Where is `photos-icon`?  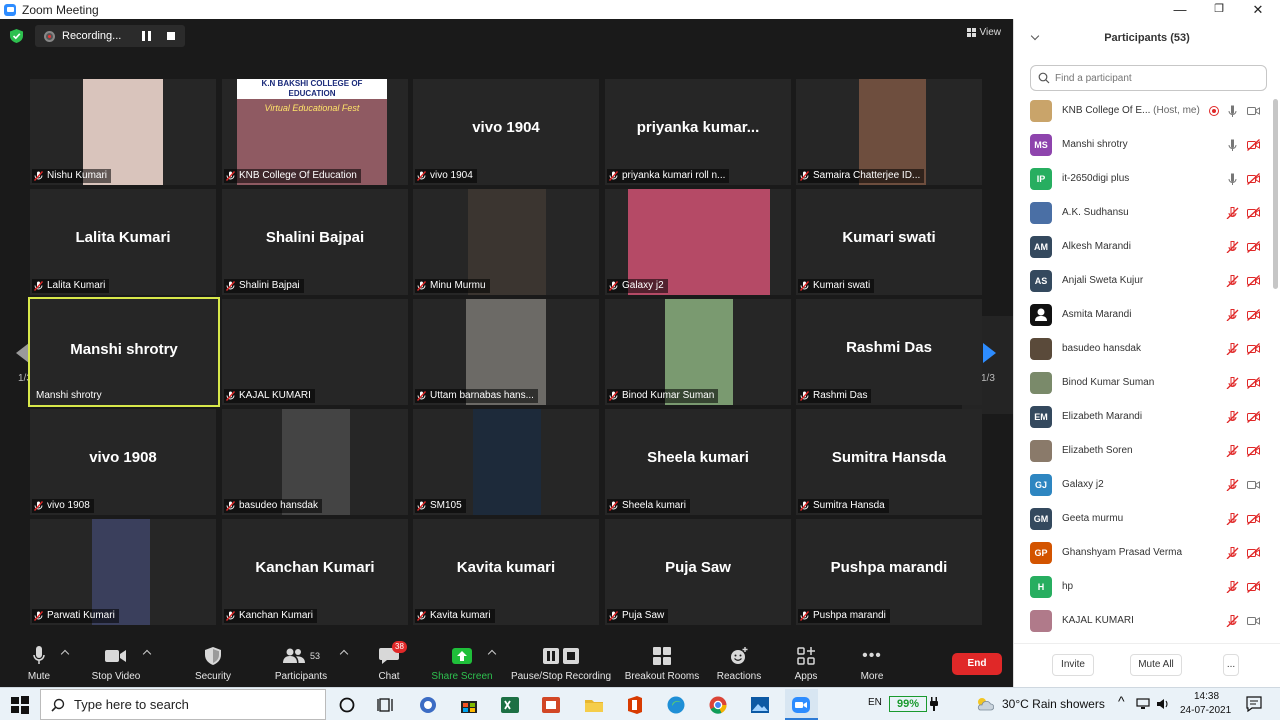 photos-icon is located at coordinates (760, 705).